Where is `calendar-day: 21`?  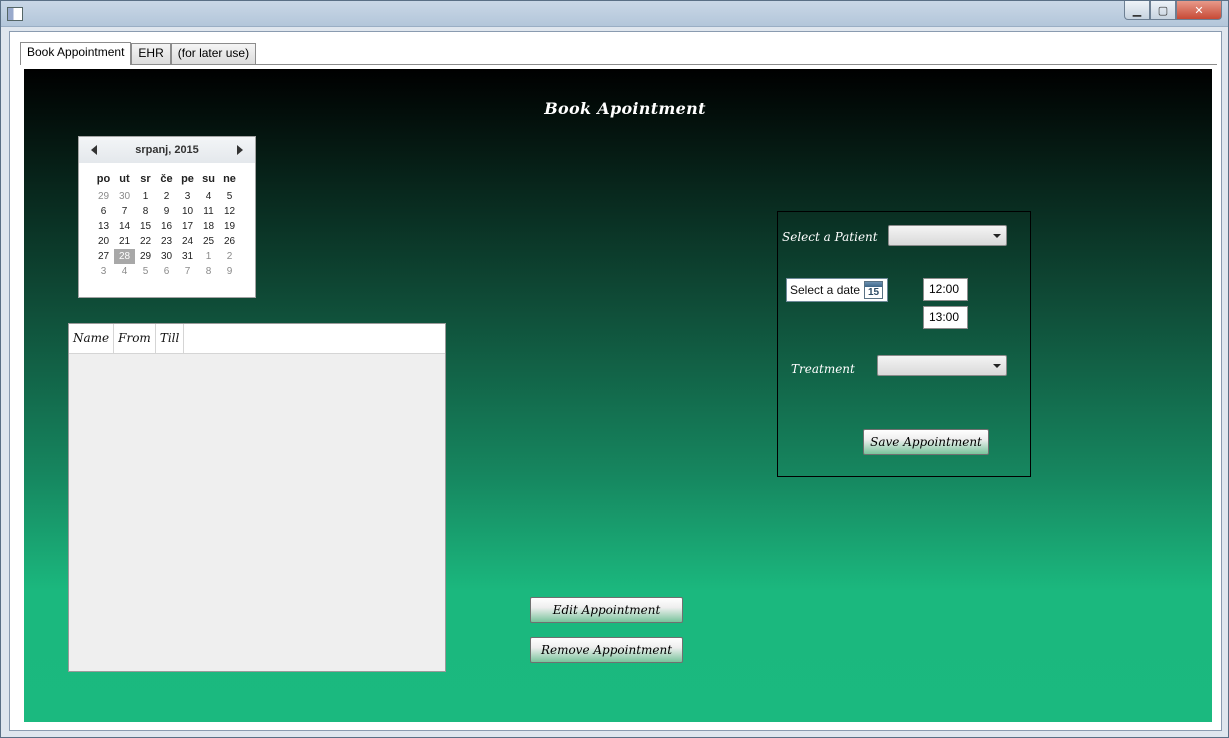 calendar-day: 21 is located at coordinates (124, 241).